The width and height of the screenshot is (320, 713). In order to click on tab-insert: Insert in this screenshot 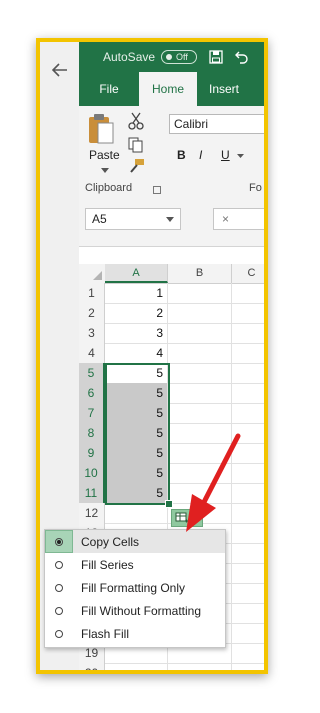, I will do `click(224, 89)`.